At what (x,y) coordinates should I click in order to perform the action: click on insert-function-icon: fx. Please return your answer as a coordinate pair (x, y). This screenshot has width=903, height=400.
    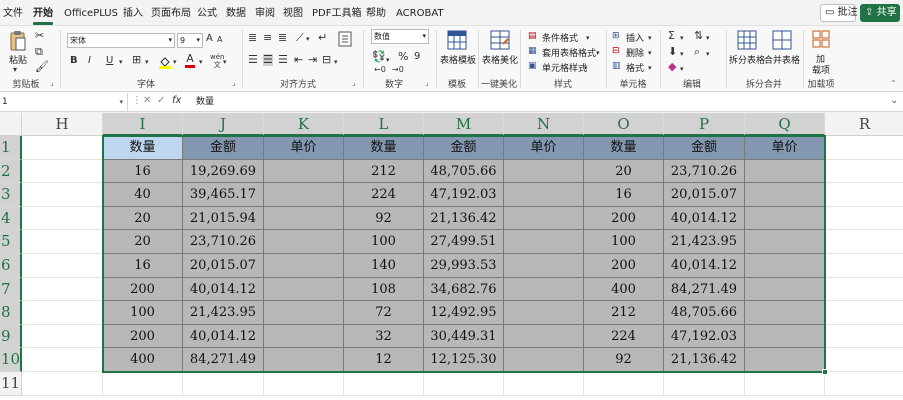
    Looking at the image, I should click on (176, 100).